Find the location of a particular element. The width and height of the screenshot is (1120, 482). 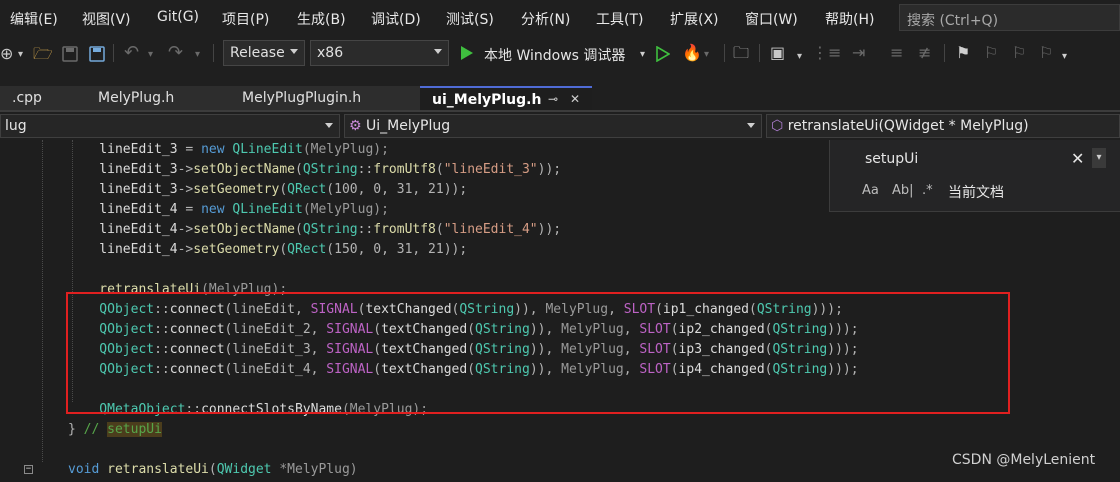

tab-cpp: .cpp is located at coordinates (43, 98).